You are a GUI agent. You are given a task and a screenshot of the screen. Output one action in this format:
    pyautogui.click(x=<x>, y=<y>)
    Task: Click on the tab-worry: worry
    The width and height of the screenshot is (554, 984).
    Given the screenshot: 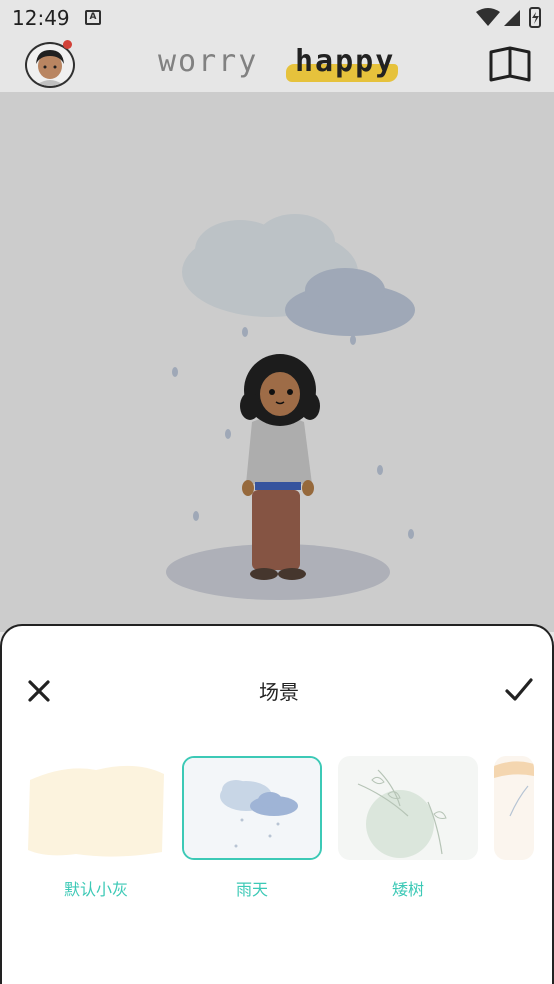 What is the action you would take?
    pyautogui.click(x=208, y=61)
    